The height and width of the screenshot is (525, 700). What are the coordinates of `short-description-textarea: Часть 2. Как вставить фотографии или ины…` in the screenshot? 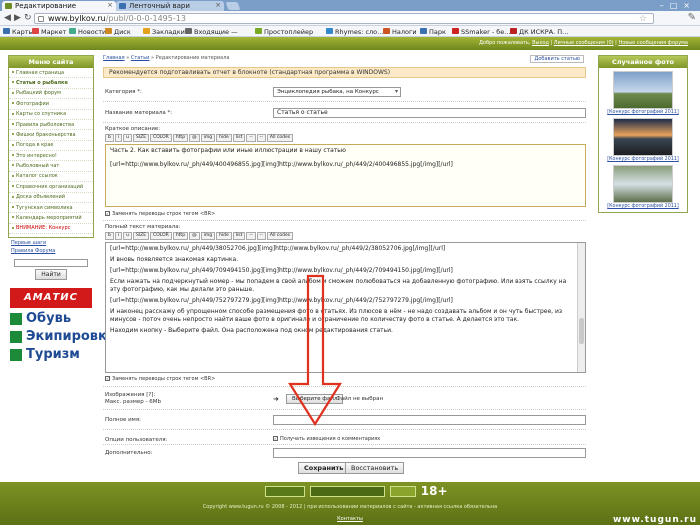 It's located at (345, 175).